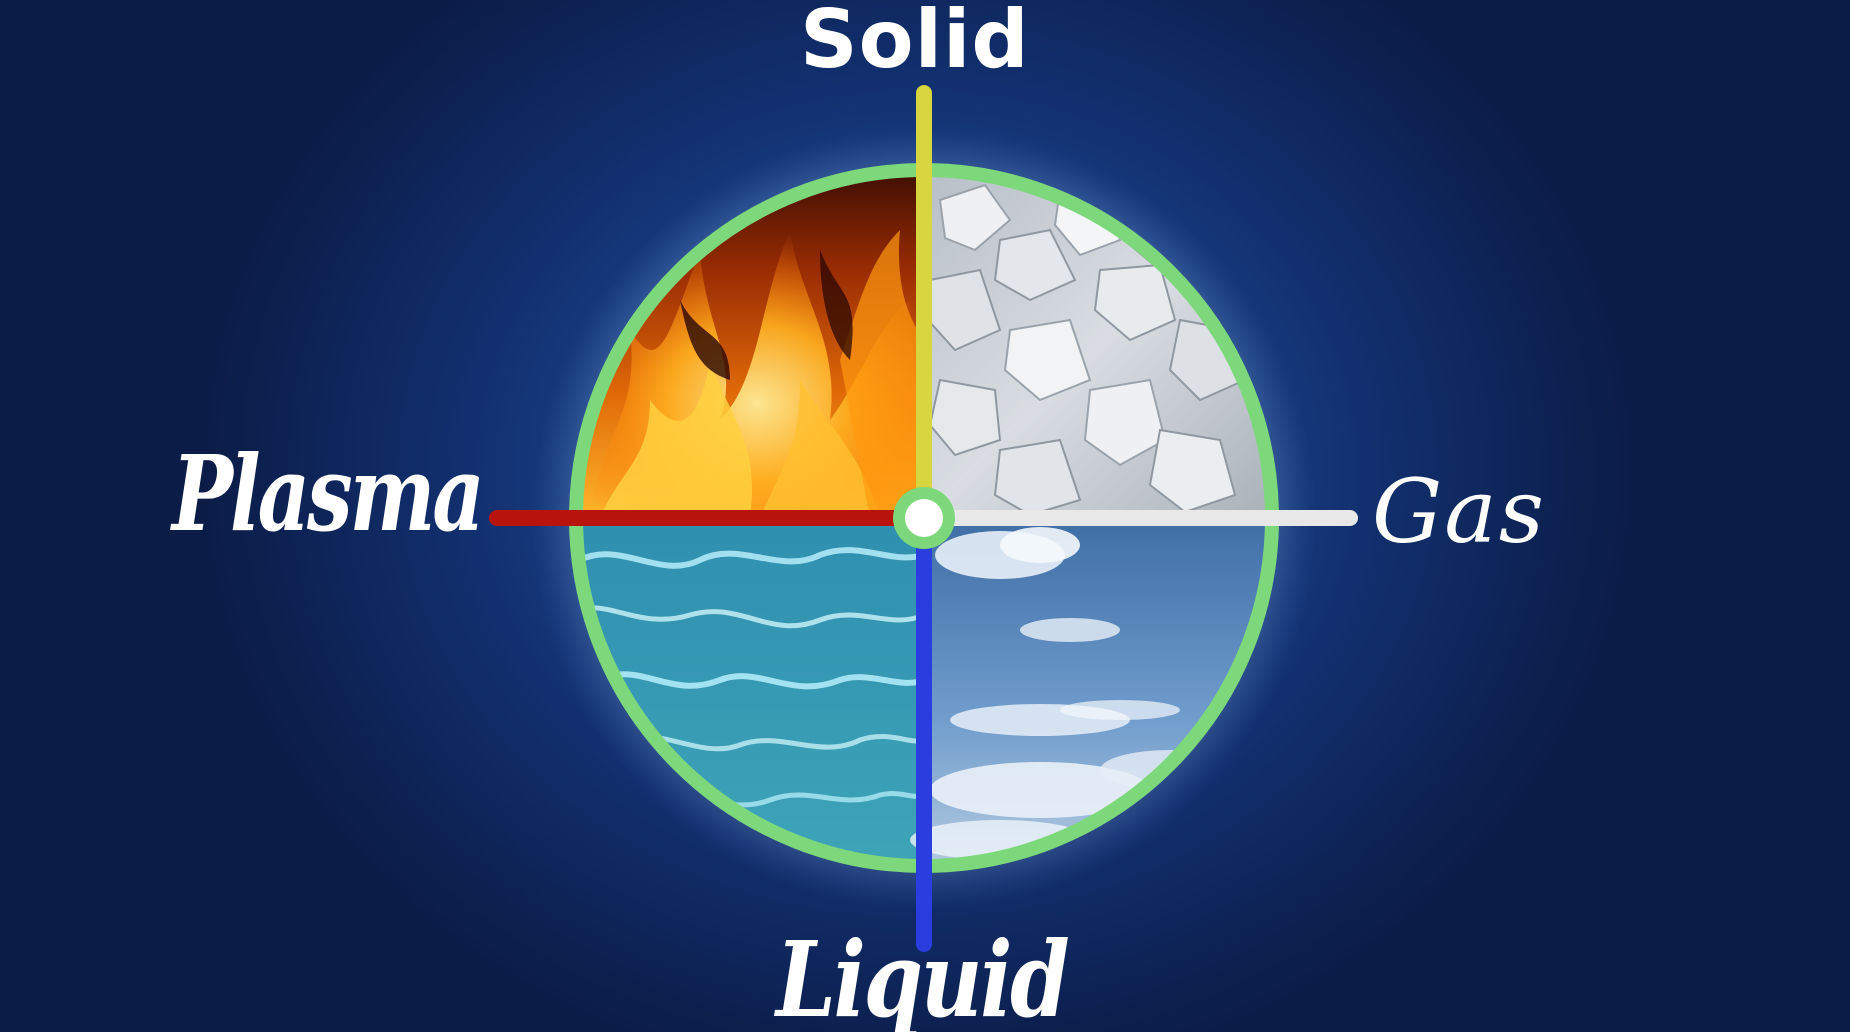 This screenshot has height=1032, width=1850. Describe the element at coordinates (328, 493) in the screenshot. I see `plasma-label: Plasma` at that location.